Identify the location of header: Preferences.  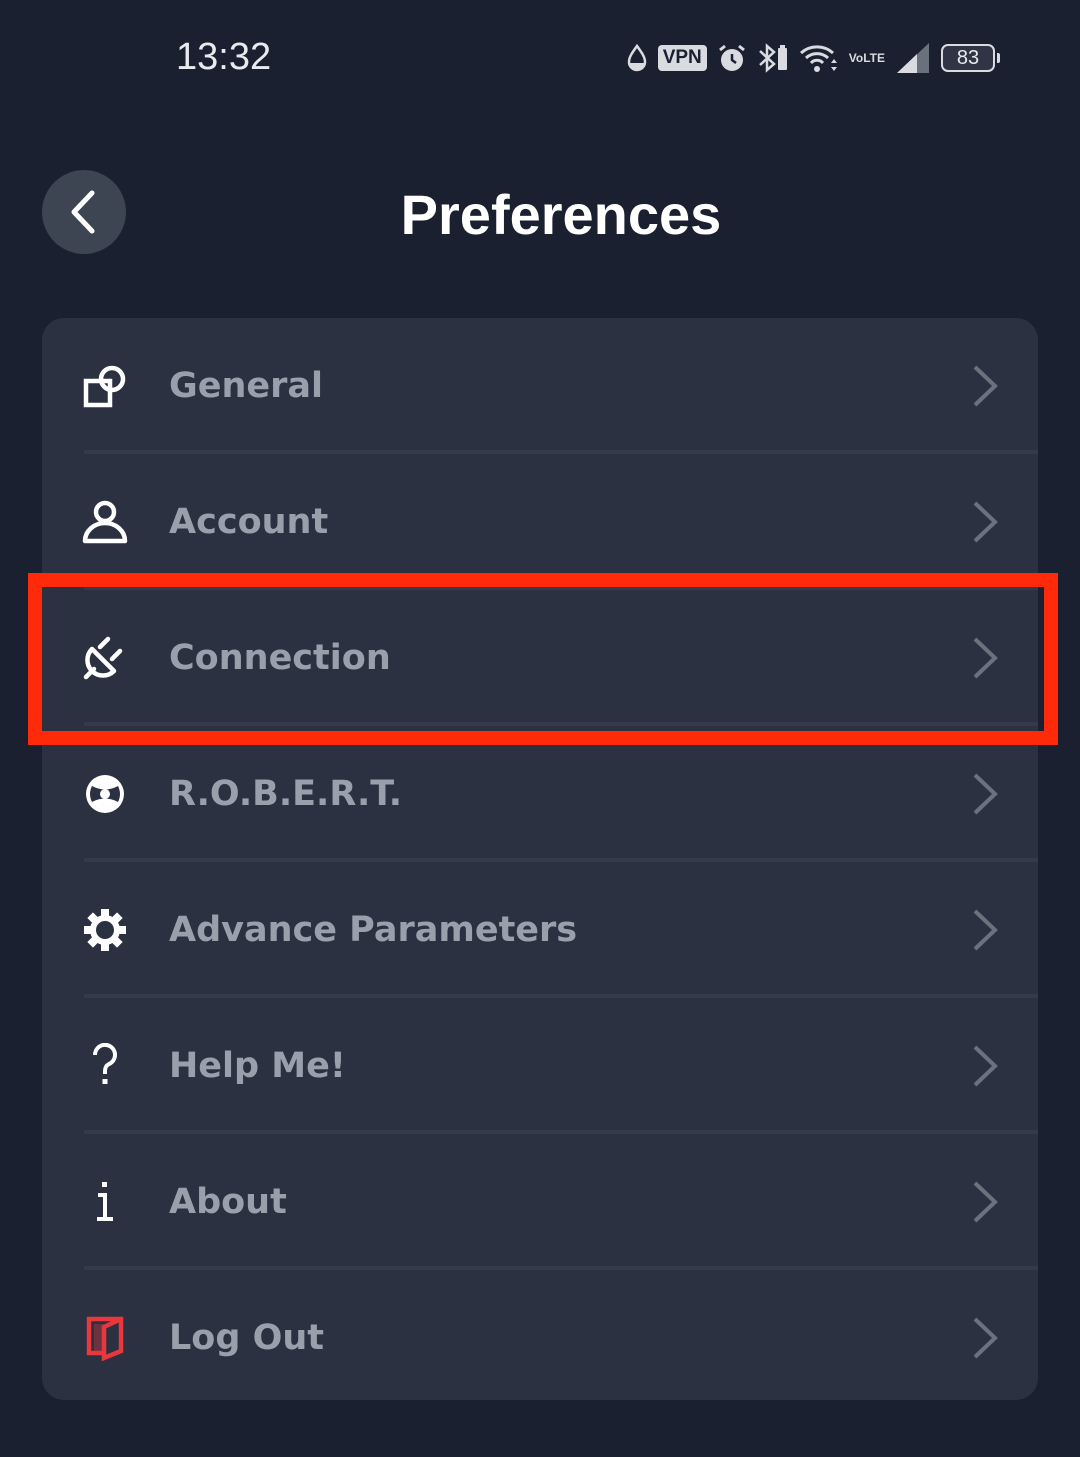
(540, 215).